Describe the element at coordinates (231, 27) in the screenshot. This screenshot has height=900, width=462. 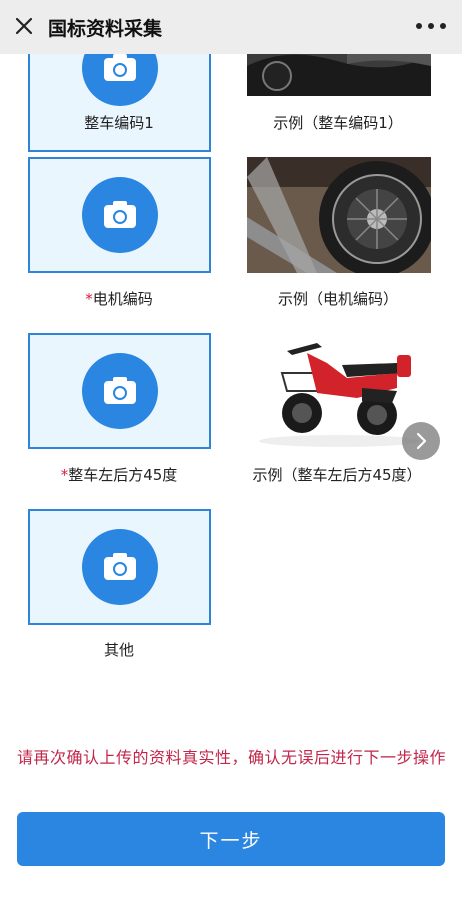
I see `top-bar: 国标资料采集` at that location.